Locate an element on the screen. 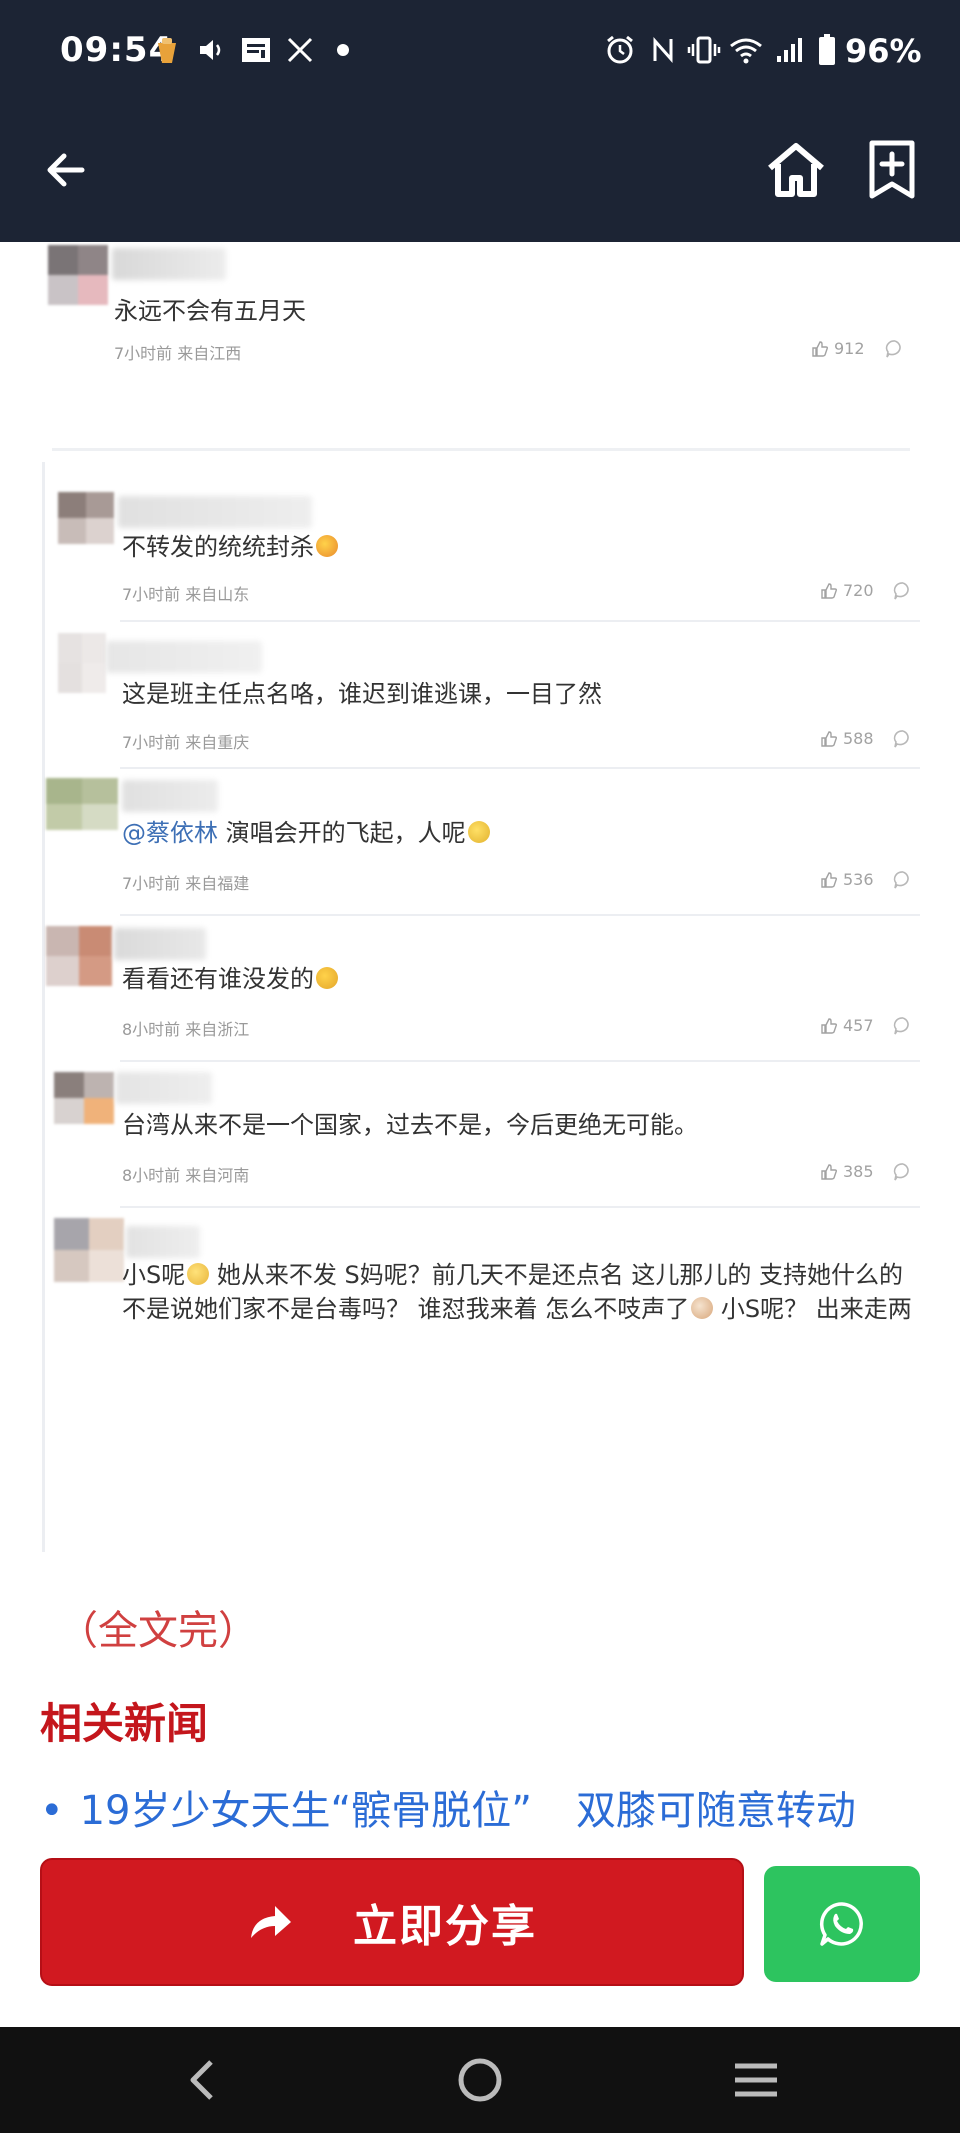  system-back-button is located at coordinates (202, 2080).